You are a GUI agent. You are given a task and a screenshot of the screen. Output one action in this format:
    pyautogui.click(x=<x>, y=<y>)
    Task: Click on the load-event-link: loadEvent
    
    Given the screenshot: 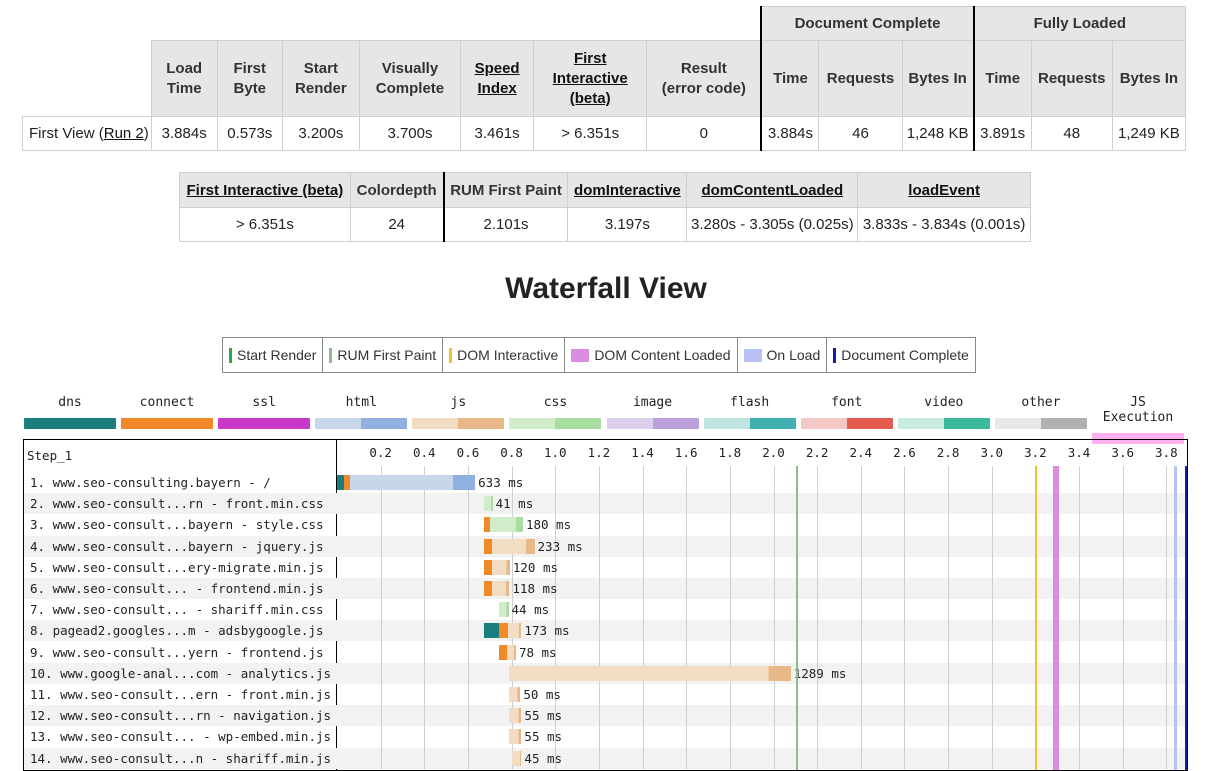 What is the action you would take?
    pyautogui.click(x=944, y=190)
    